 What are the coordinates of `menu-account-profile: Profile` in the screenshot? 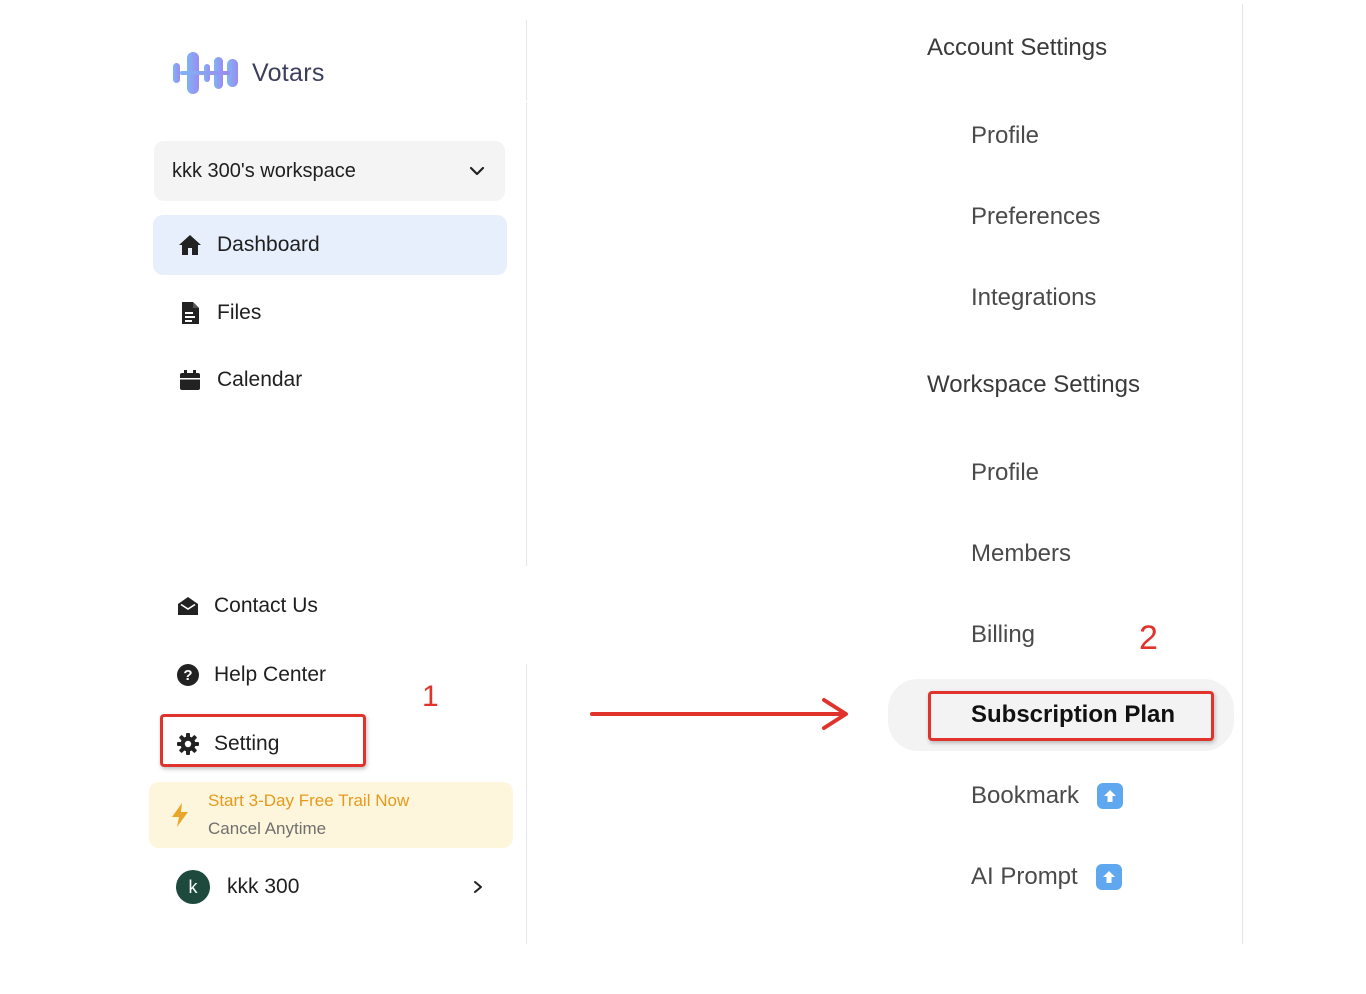 It's located at (1005, 136).